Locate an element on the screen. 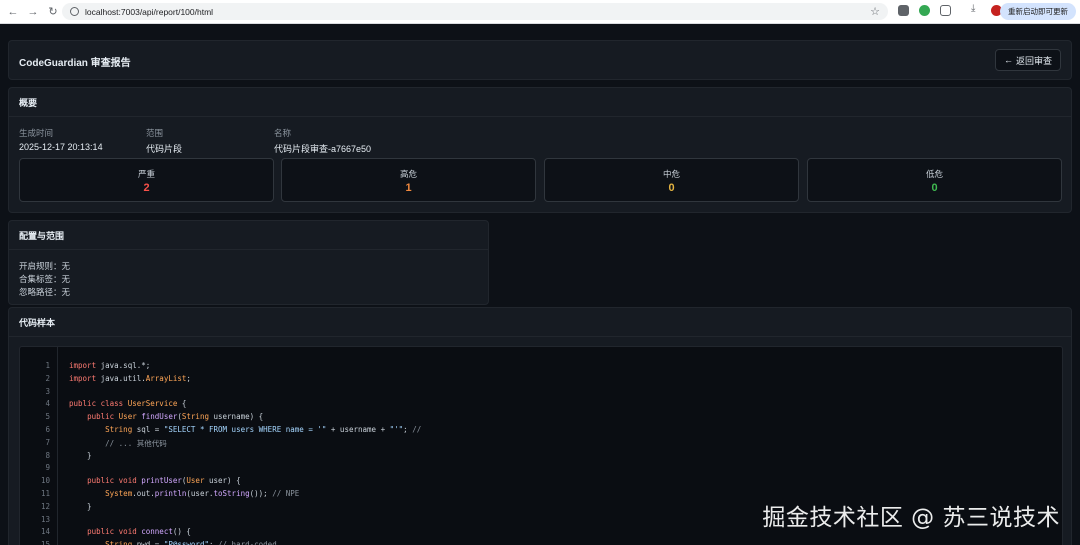 This screenshot has width=1080, height=545. code-line: public class UserService { is located at coordinates (128, 404).